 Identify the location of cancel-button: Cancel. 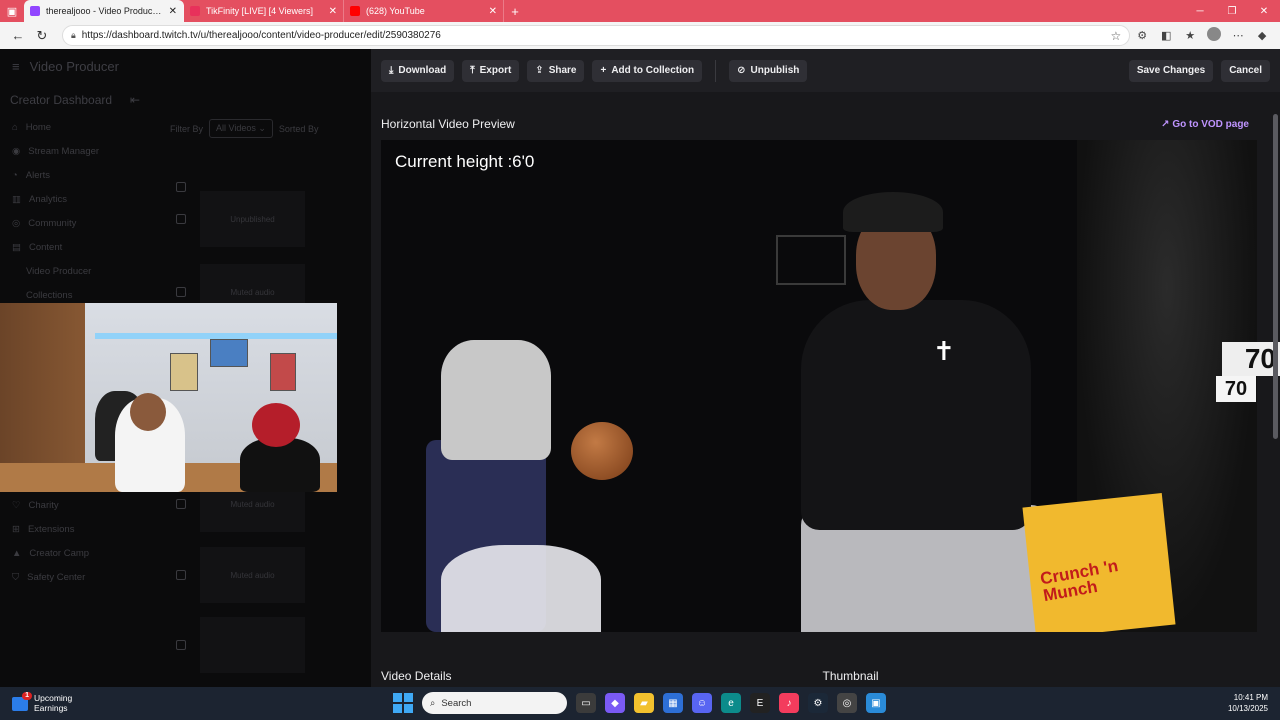
(1245, 70).